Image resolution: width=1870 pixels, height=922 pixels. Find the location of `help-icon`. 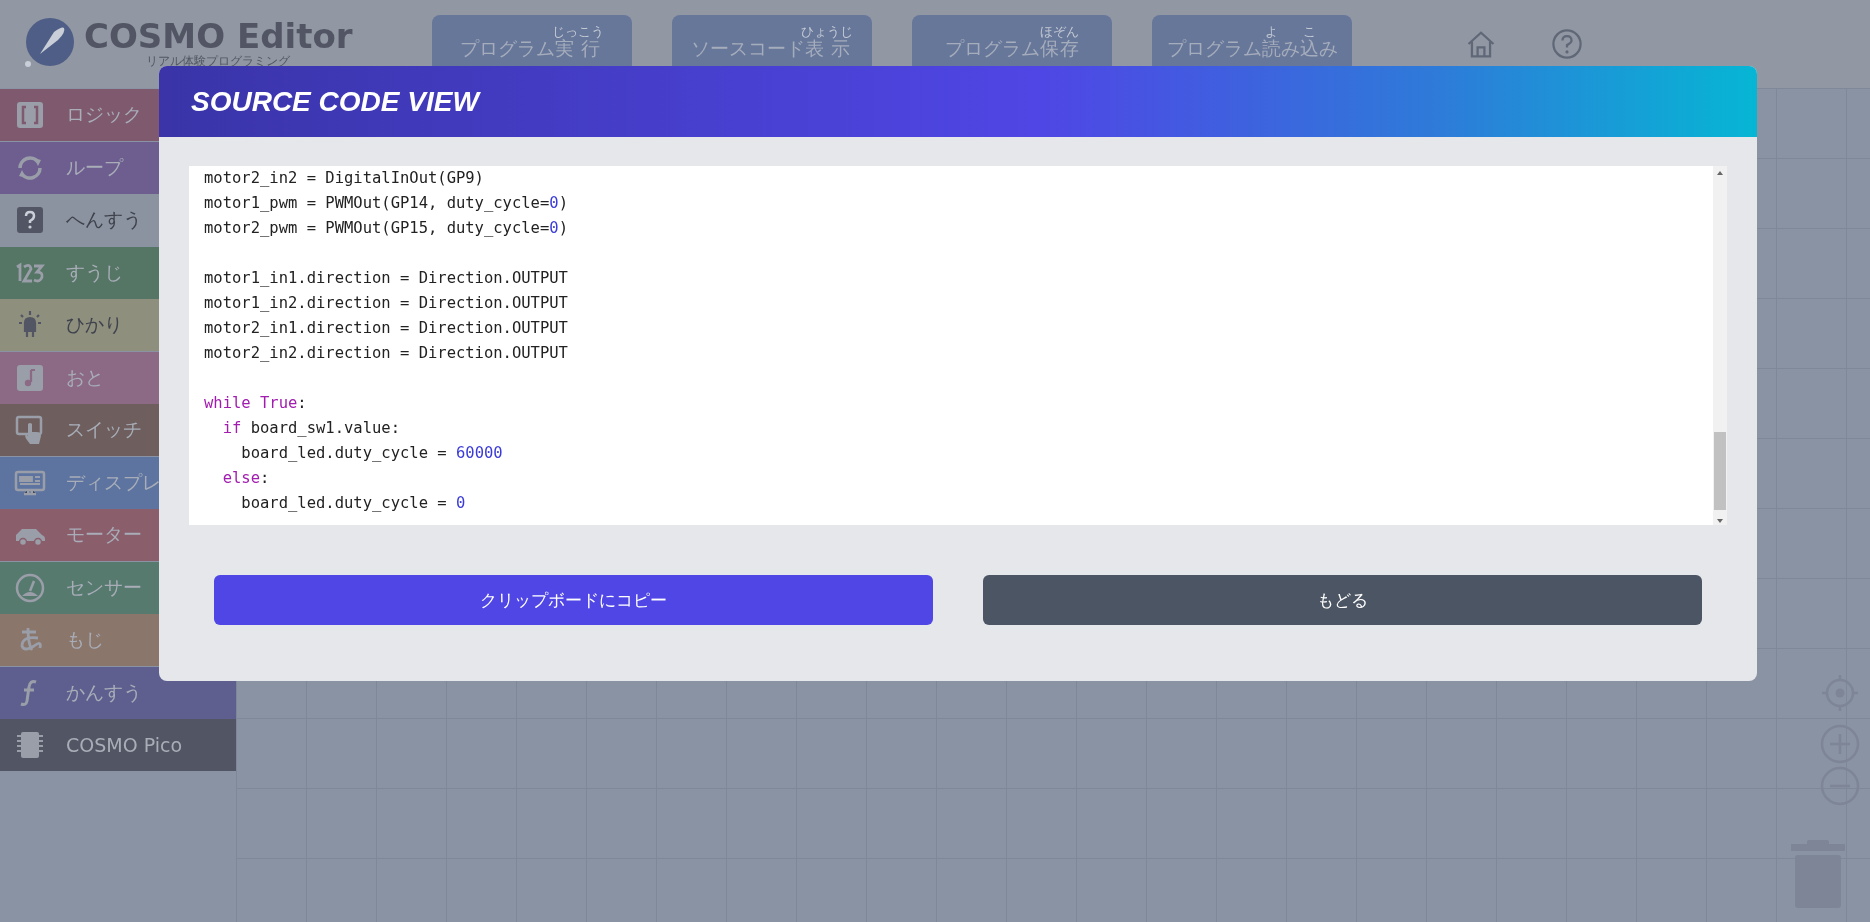

help-icon is located at coordinates (1567, 44).